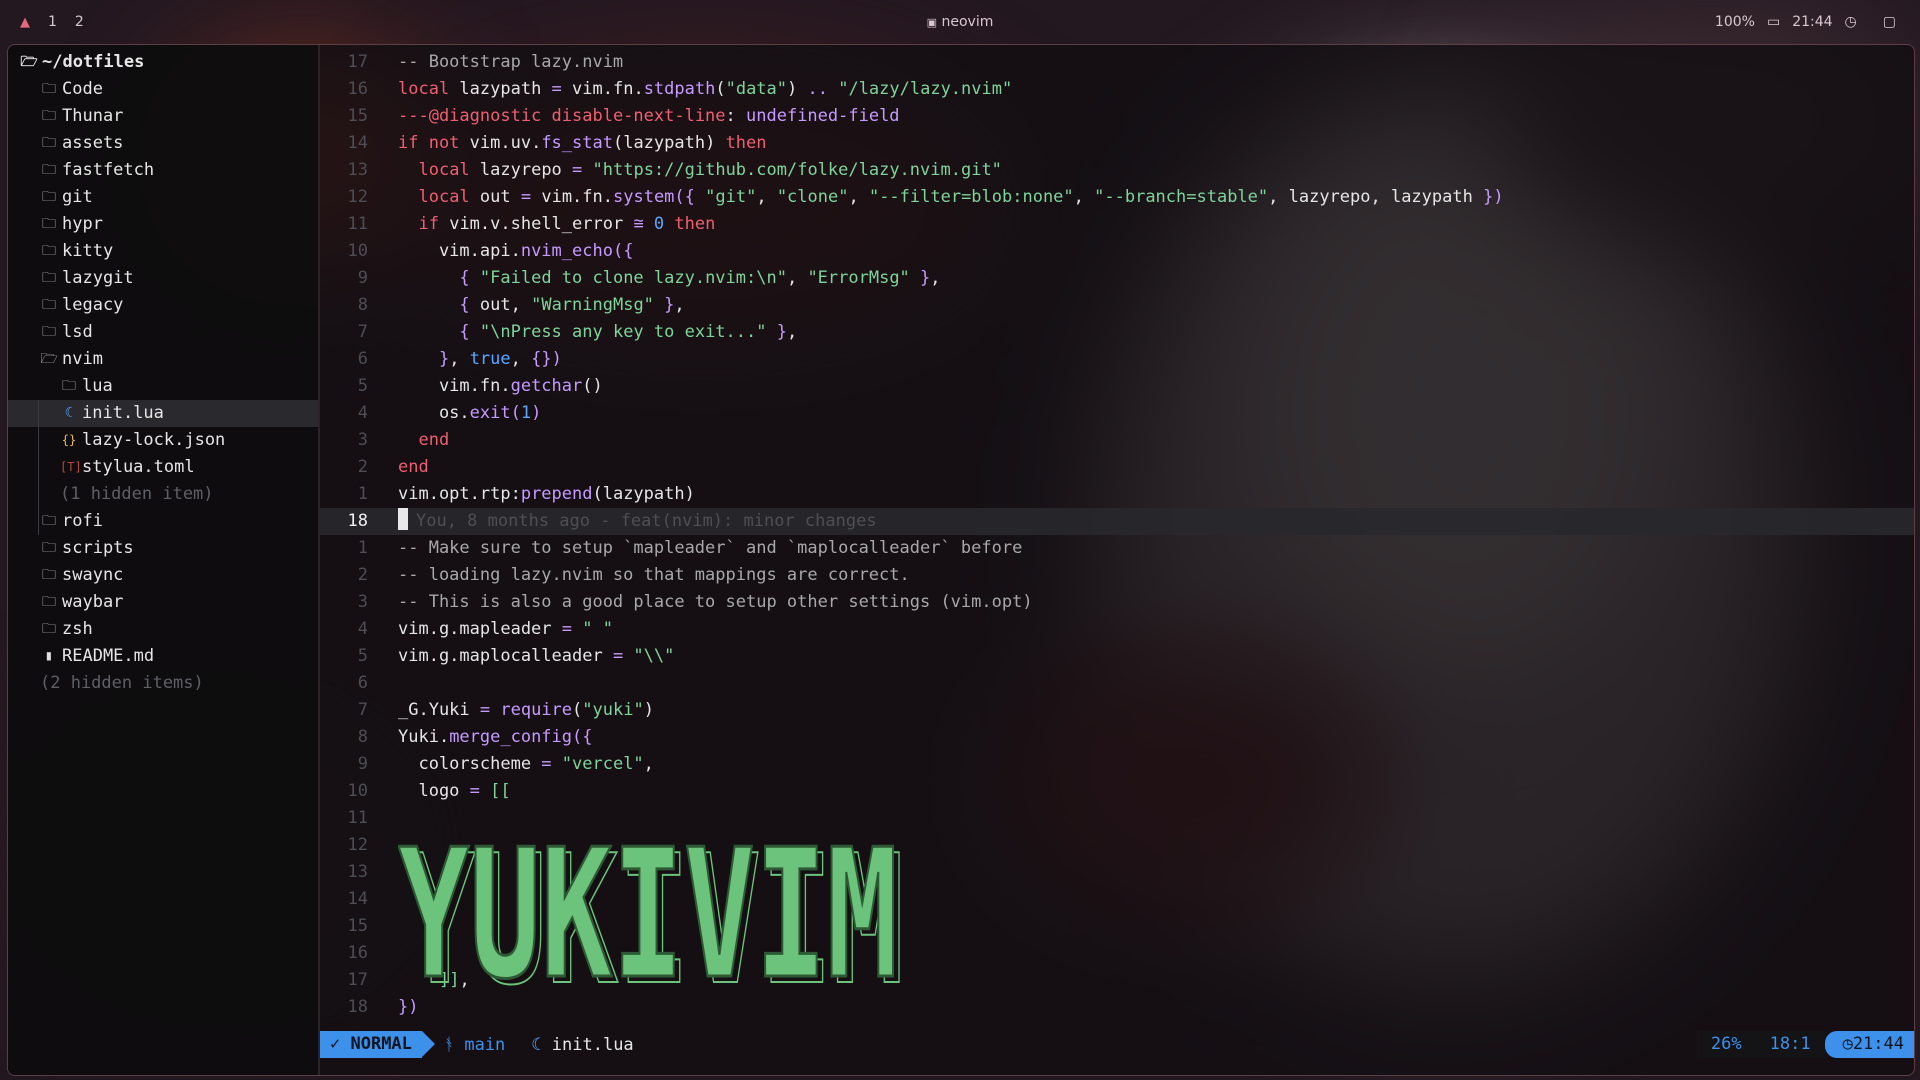  Describe the element at coordinates (756, 89) in the screenshot. I see `code-token: "data"` at that location.